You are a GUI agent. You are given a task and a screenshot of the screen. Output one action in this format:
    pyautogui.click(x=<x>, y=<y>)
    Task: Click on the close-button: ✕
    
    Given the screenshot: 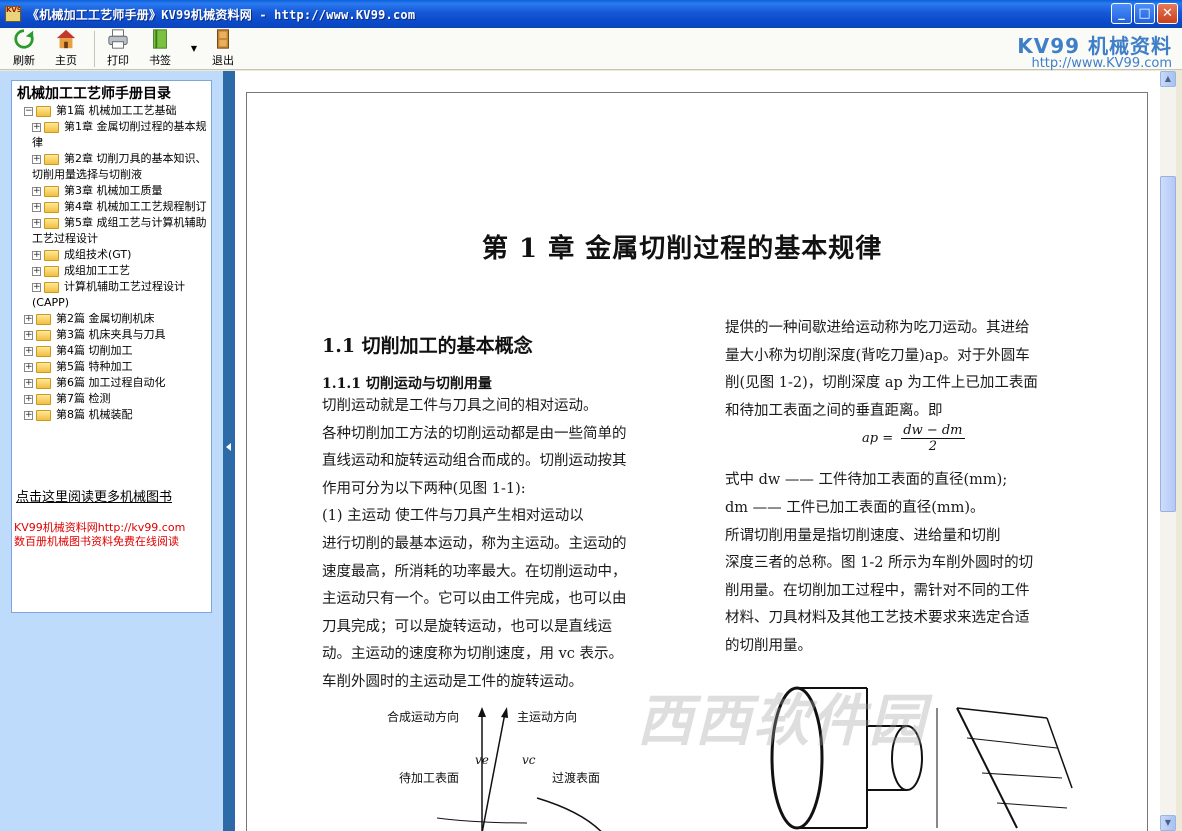 What is the action you would take?
    pyautogui.click(x=1167, y=13)
    